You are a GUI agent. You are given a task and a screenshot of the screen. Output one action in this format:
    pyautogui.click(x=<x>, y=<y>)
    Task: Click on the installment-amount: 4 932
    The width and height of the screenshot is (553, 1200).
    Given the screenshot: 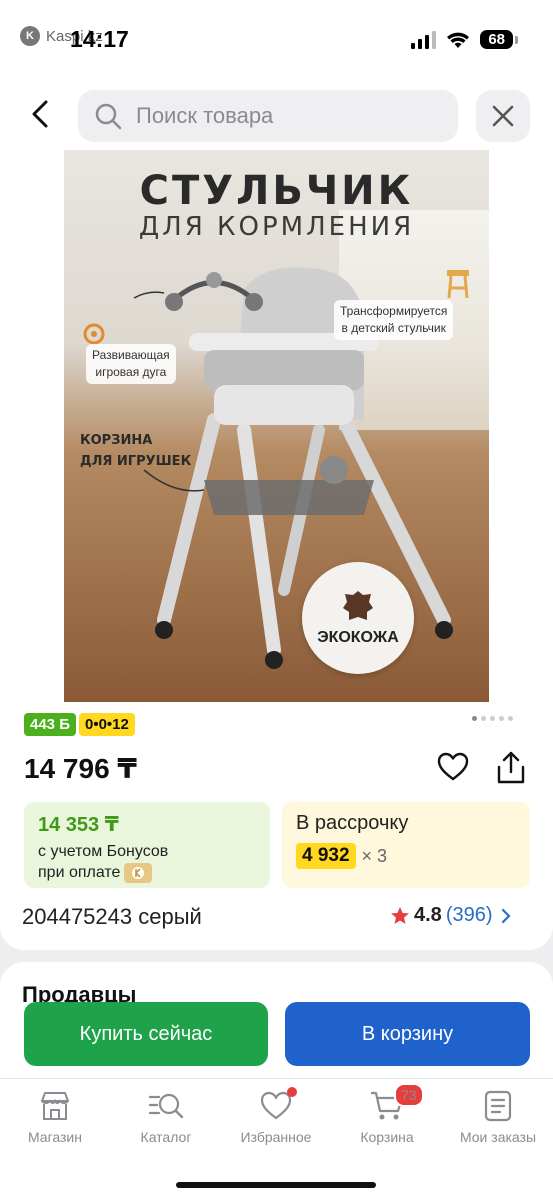 What is the action you would take?
    pyautogui.click(x=326, y=856)
    